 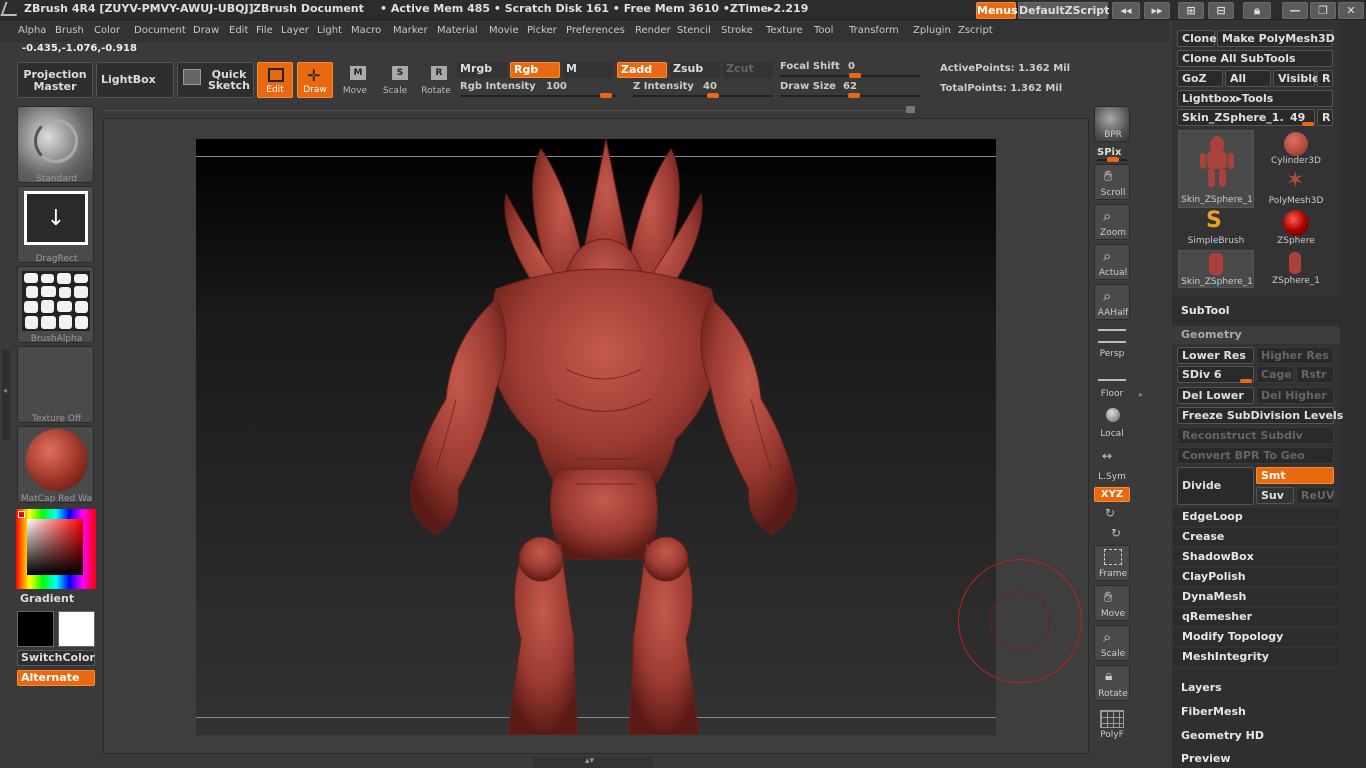 I want to click on del-lower-button: Del Lower, so click(x=1215, y=395).